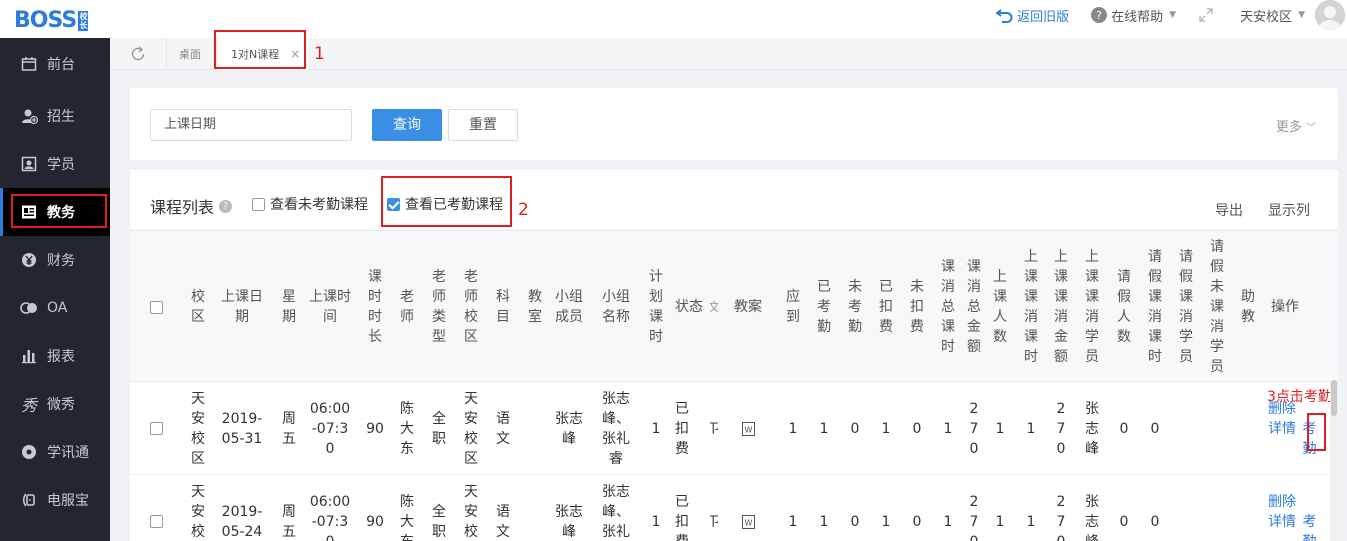  I want to click on phone-service-icon, so click(29, 500).